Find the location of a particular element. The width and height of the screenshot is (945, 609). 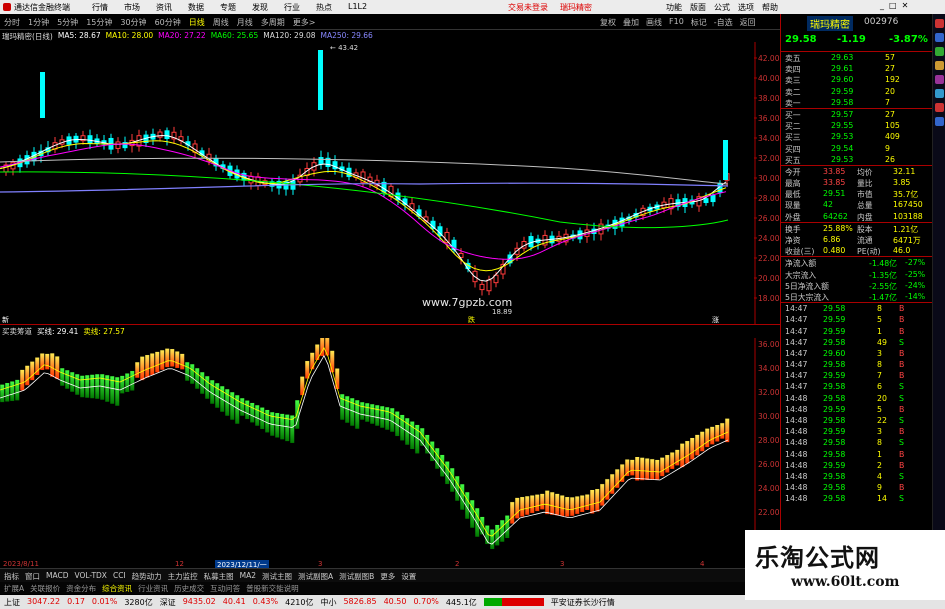

chart-tool-button: 标记 is located at coordinates (699, 22).